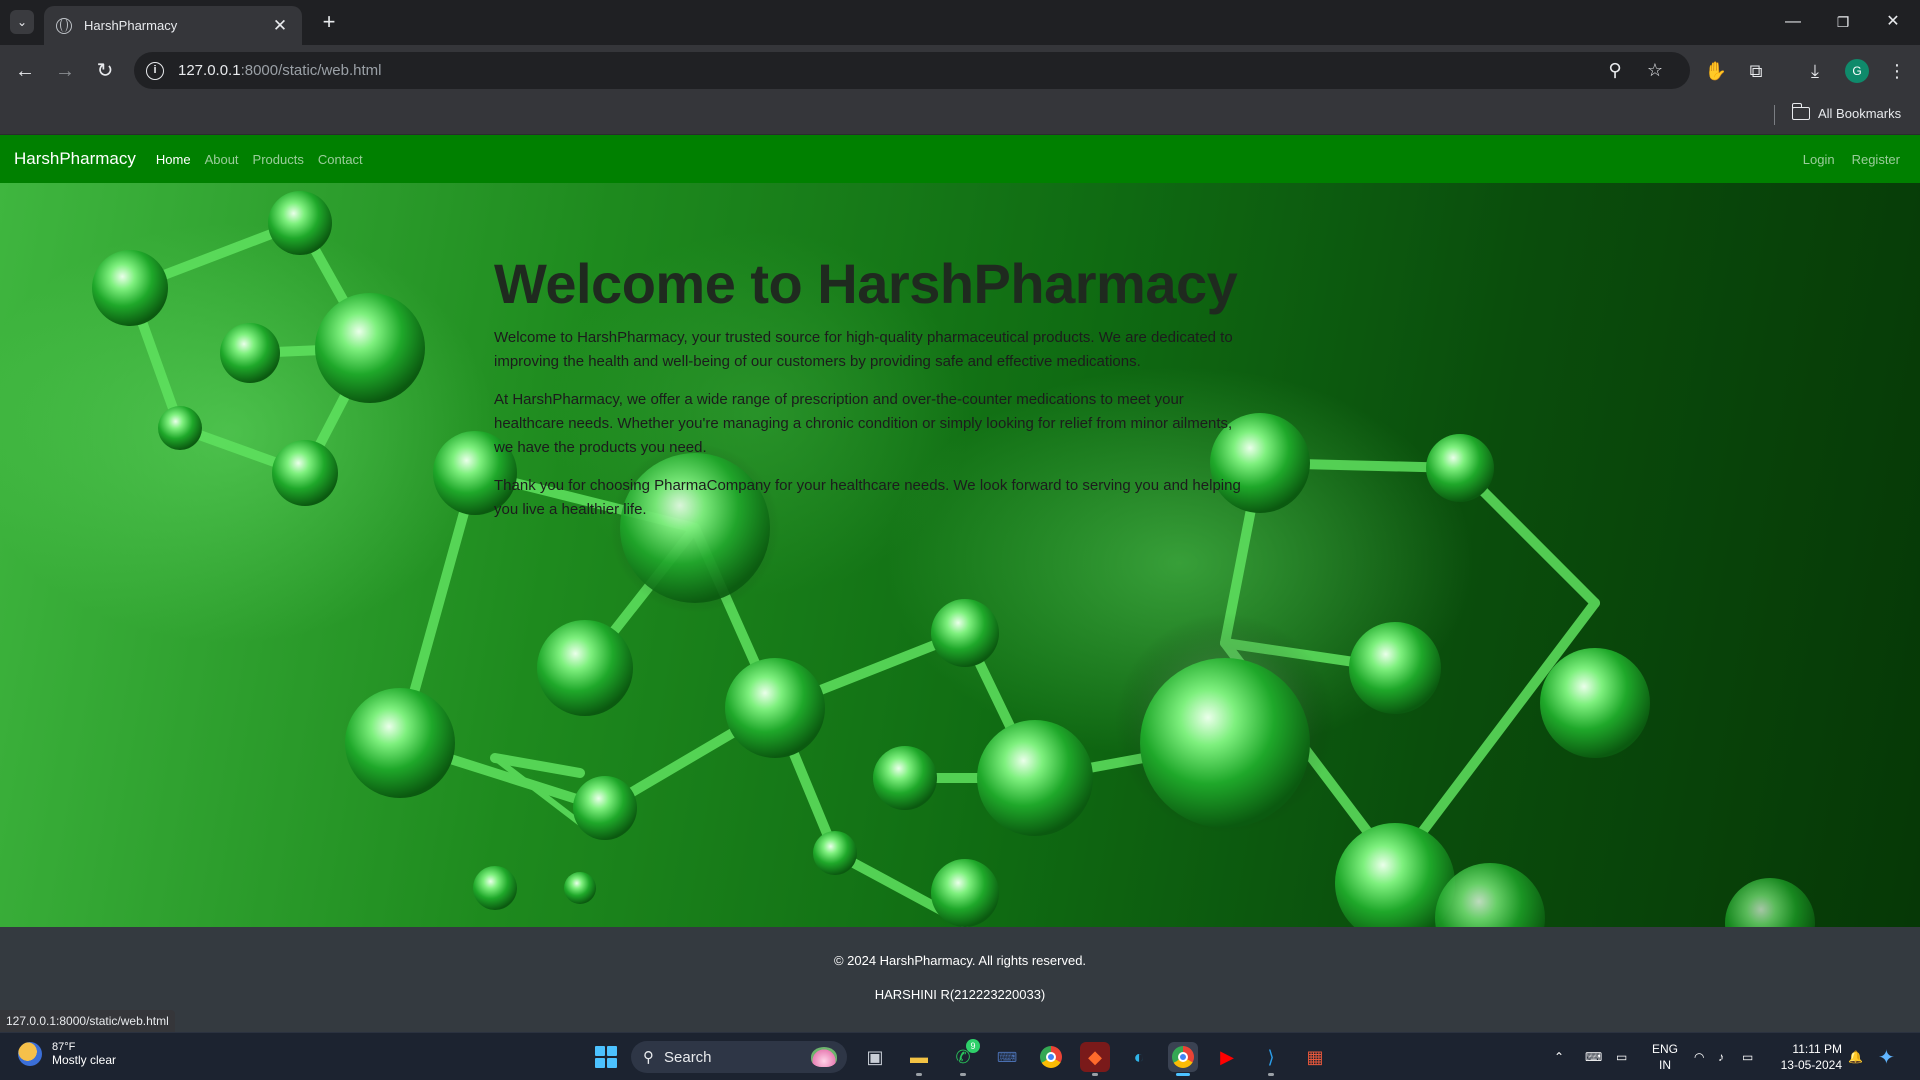 The width and height of the screenshot is (1920, 1080). I want to click on url-text: 127.0.0.1:8000/static/web.html, so click(280, 70).